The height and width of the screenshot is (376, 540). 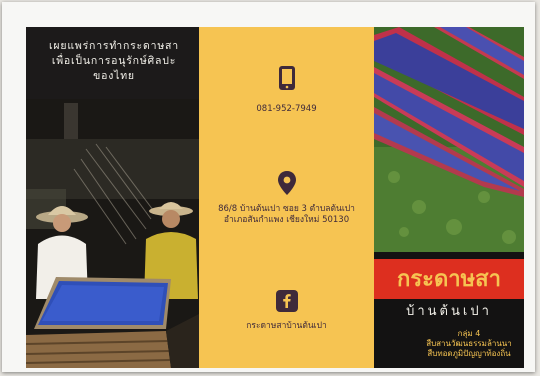 What do you see at coordinates (469, 353) in the screenshot?
I see `group-line-2: สืบทอดภูมิปัญญาท้องถิ่น` at bounding box center [469, 353].